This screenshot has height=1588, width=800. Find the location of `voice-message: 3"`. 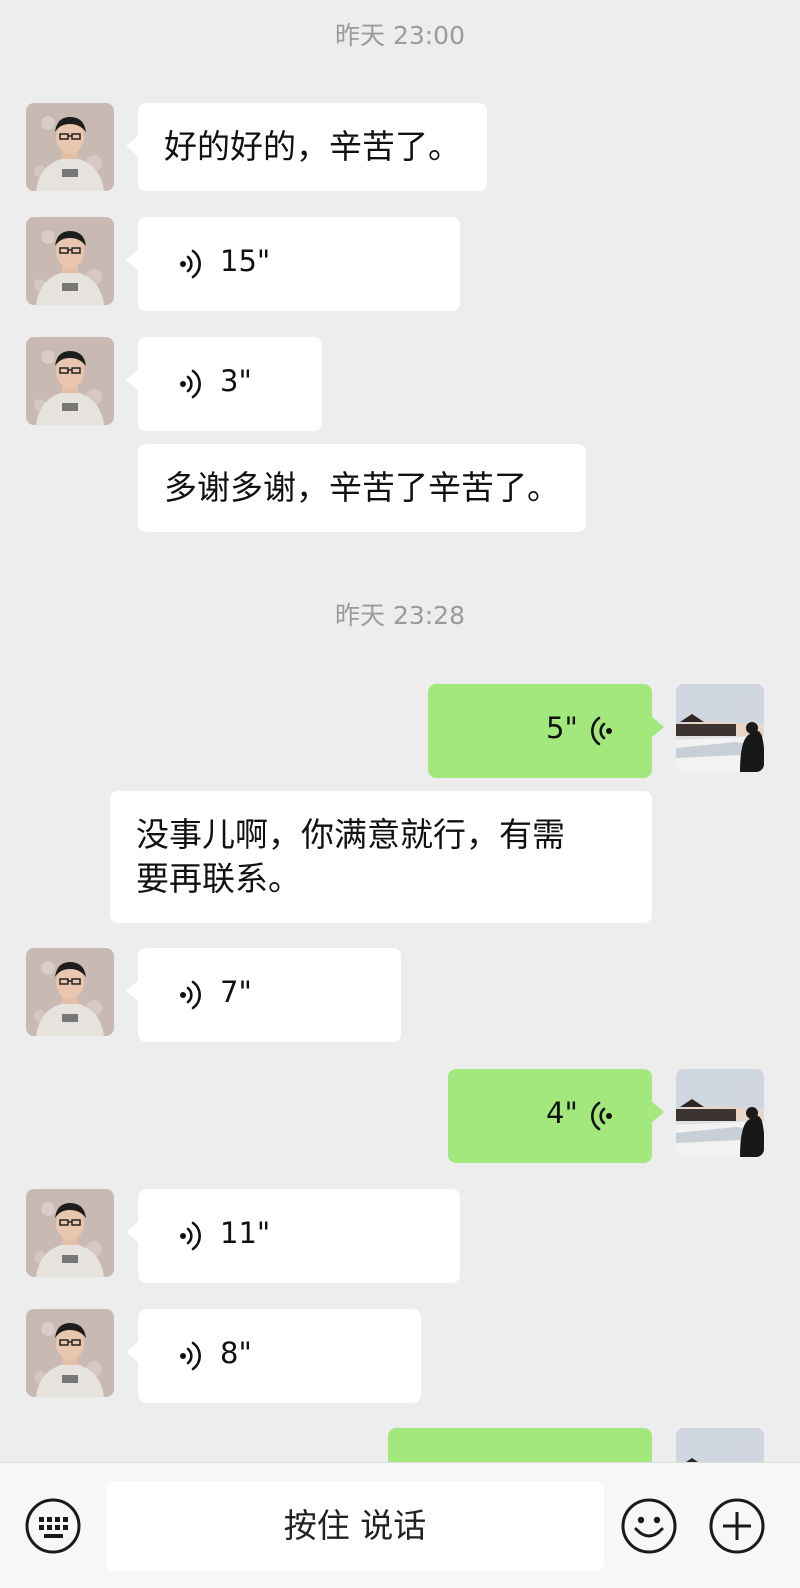

voice-message: 3" is located at coordinates (224, 384).